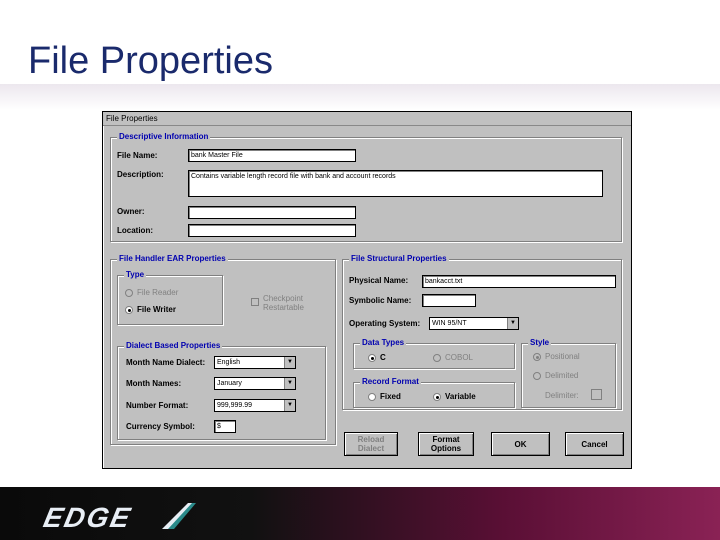  What do you see at coordinates (272, 212) in the screenshot?
I see `owner-field` at bounding box center [272, 212].